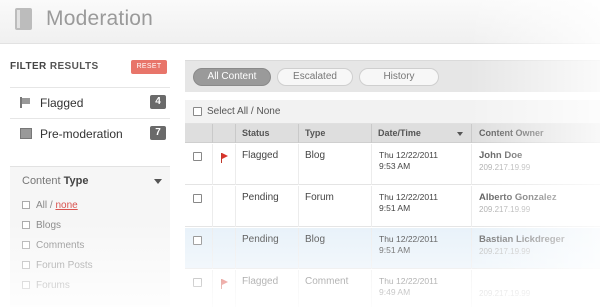  What do you see at coordinates (395, 250) in the screenshot?
I see `time-cell: 9:51 AM` at bounding box center [395, 250].